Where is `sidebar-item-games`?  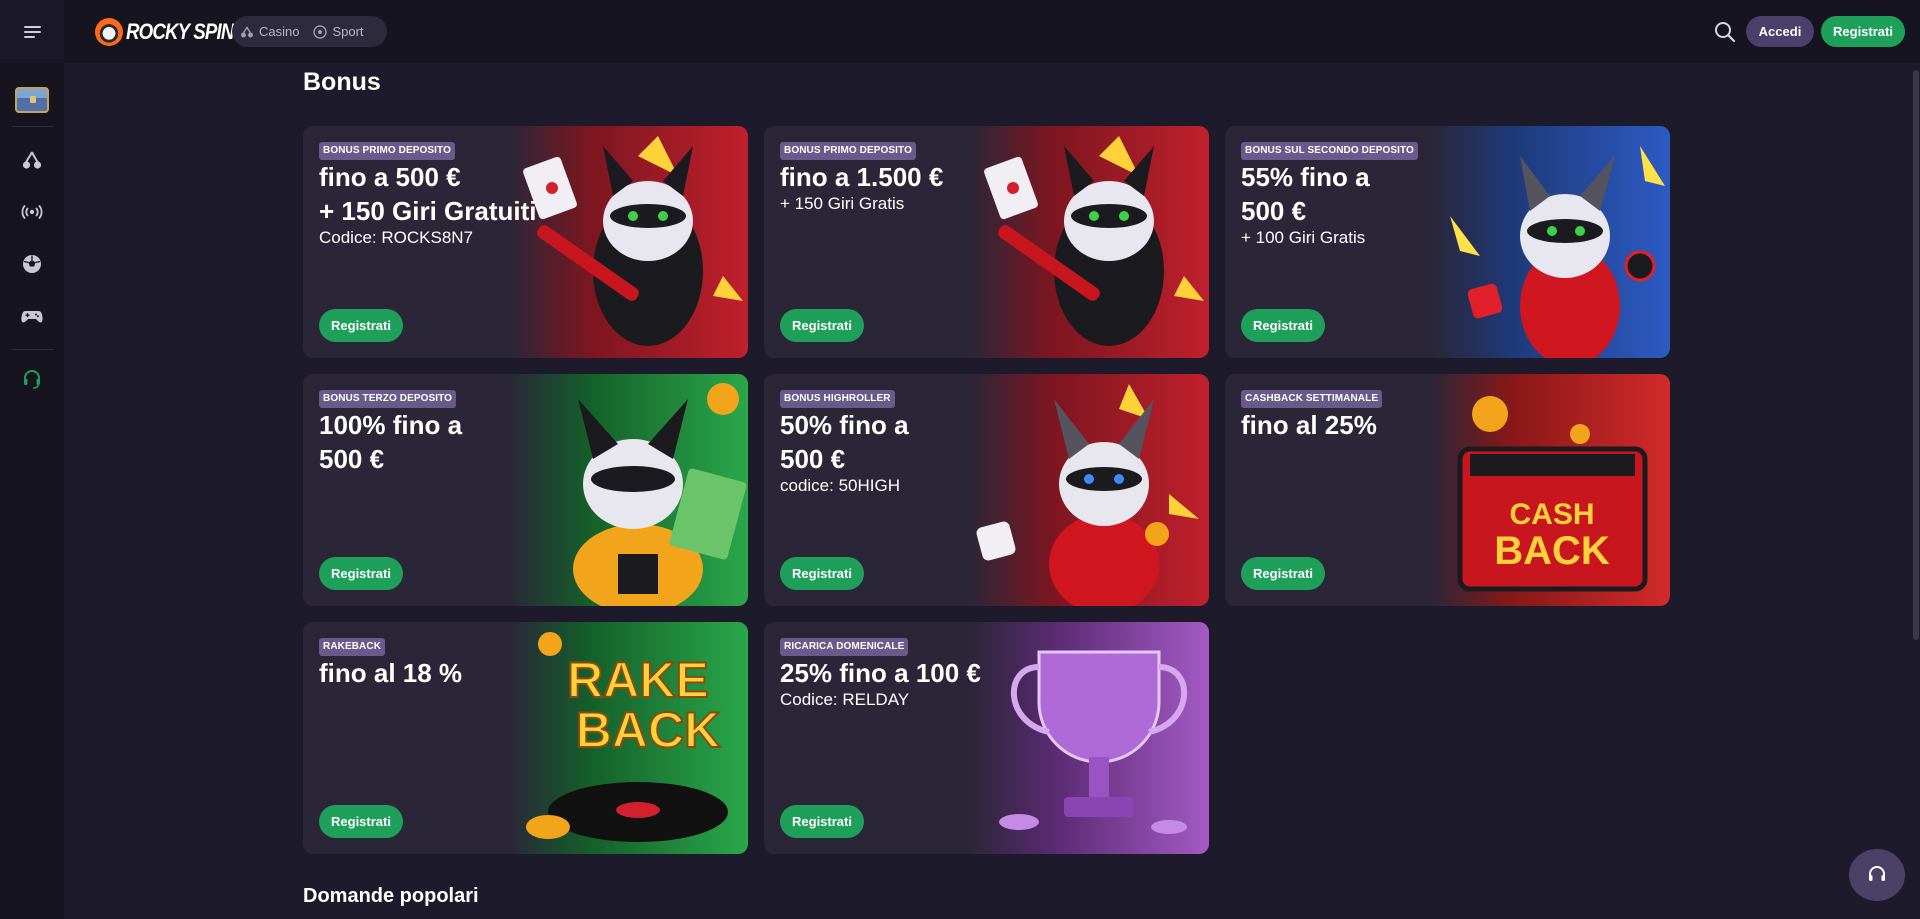
sidebar-item-games is located at coordinates (32, 316).